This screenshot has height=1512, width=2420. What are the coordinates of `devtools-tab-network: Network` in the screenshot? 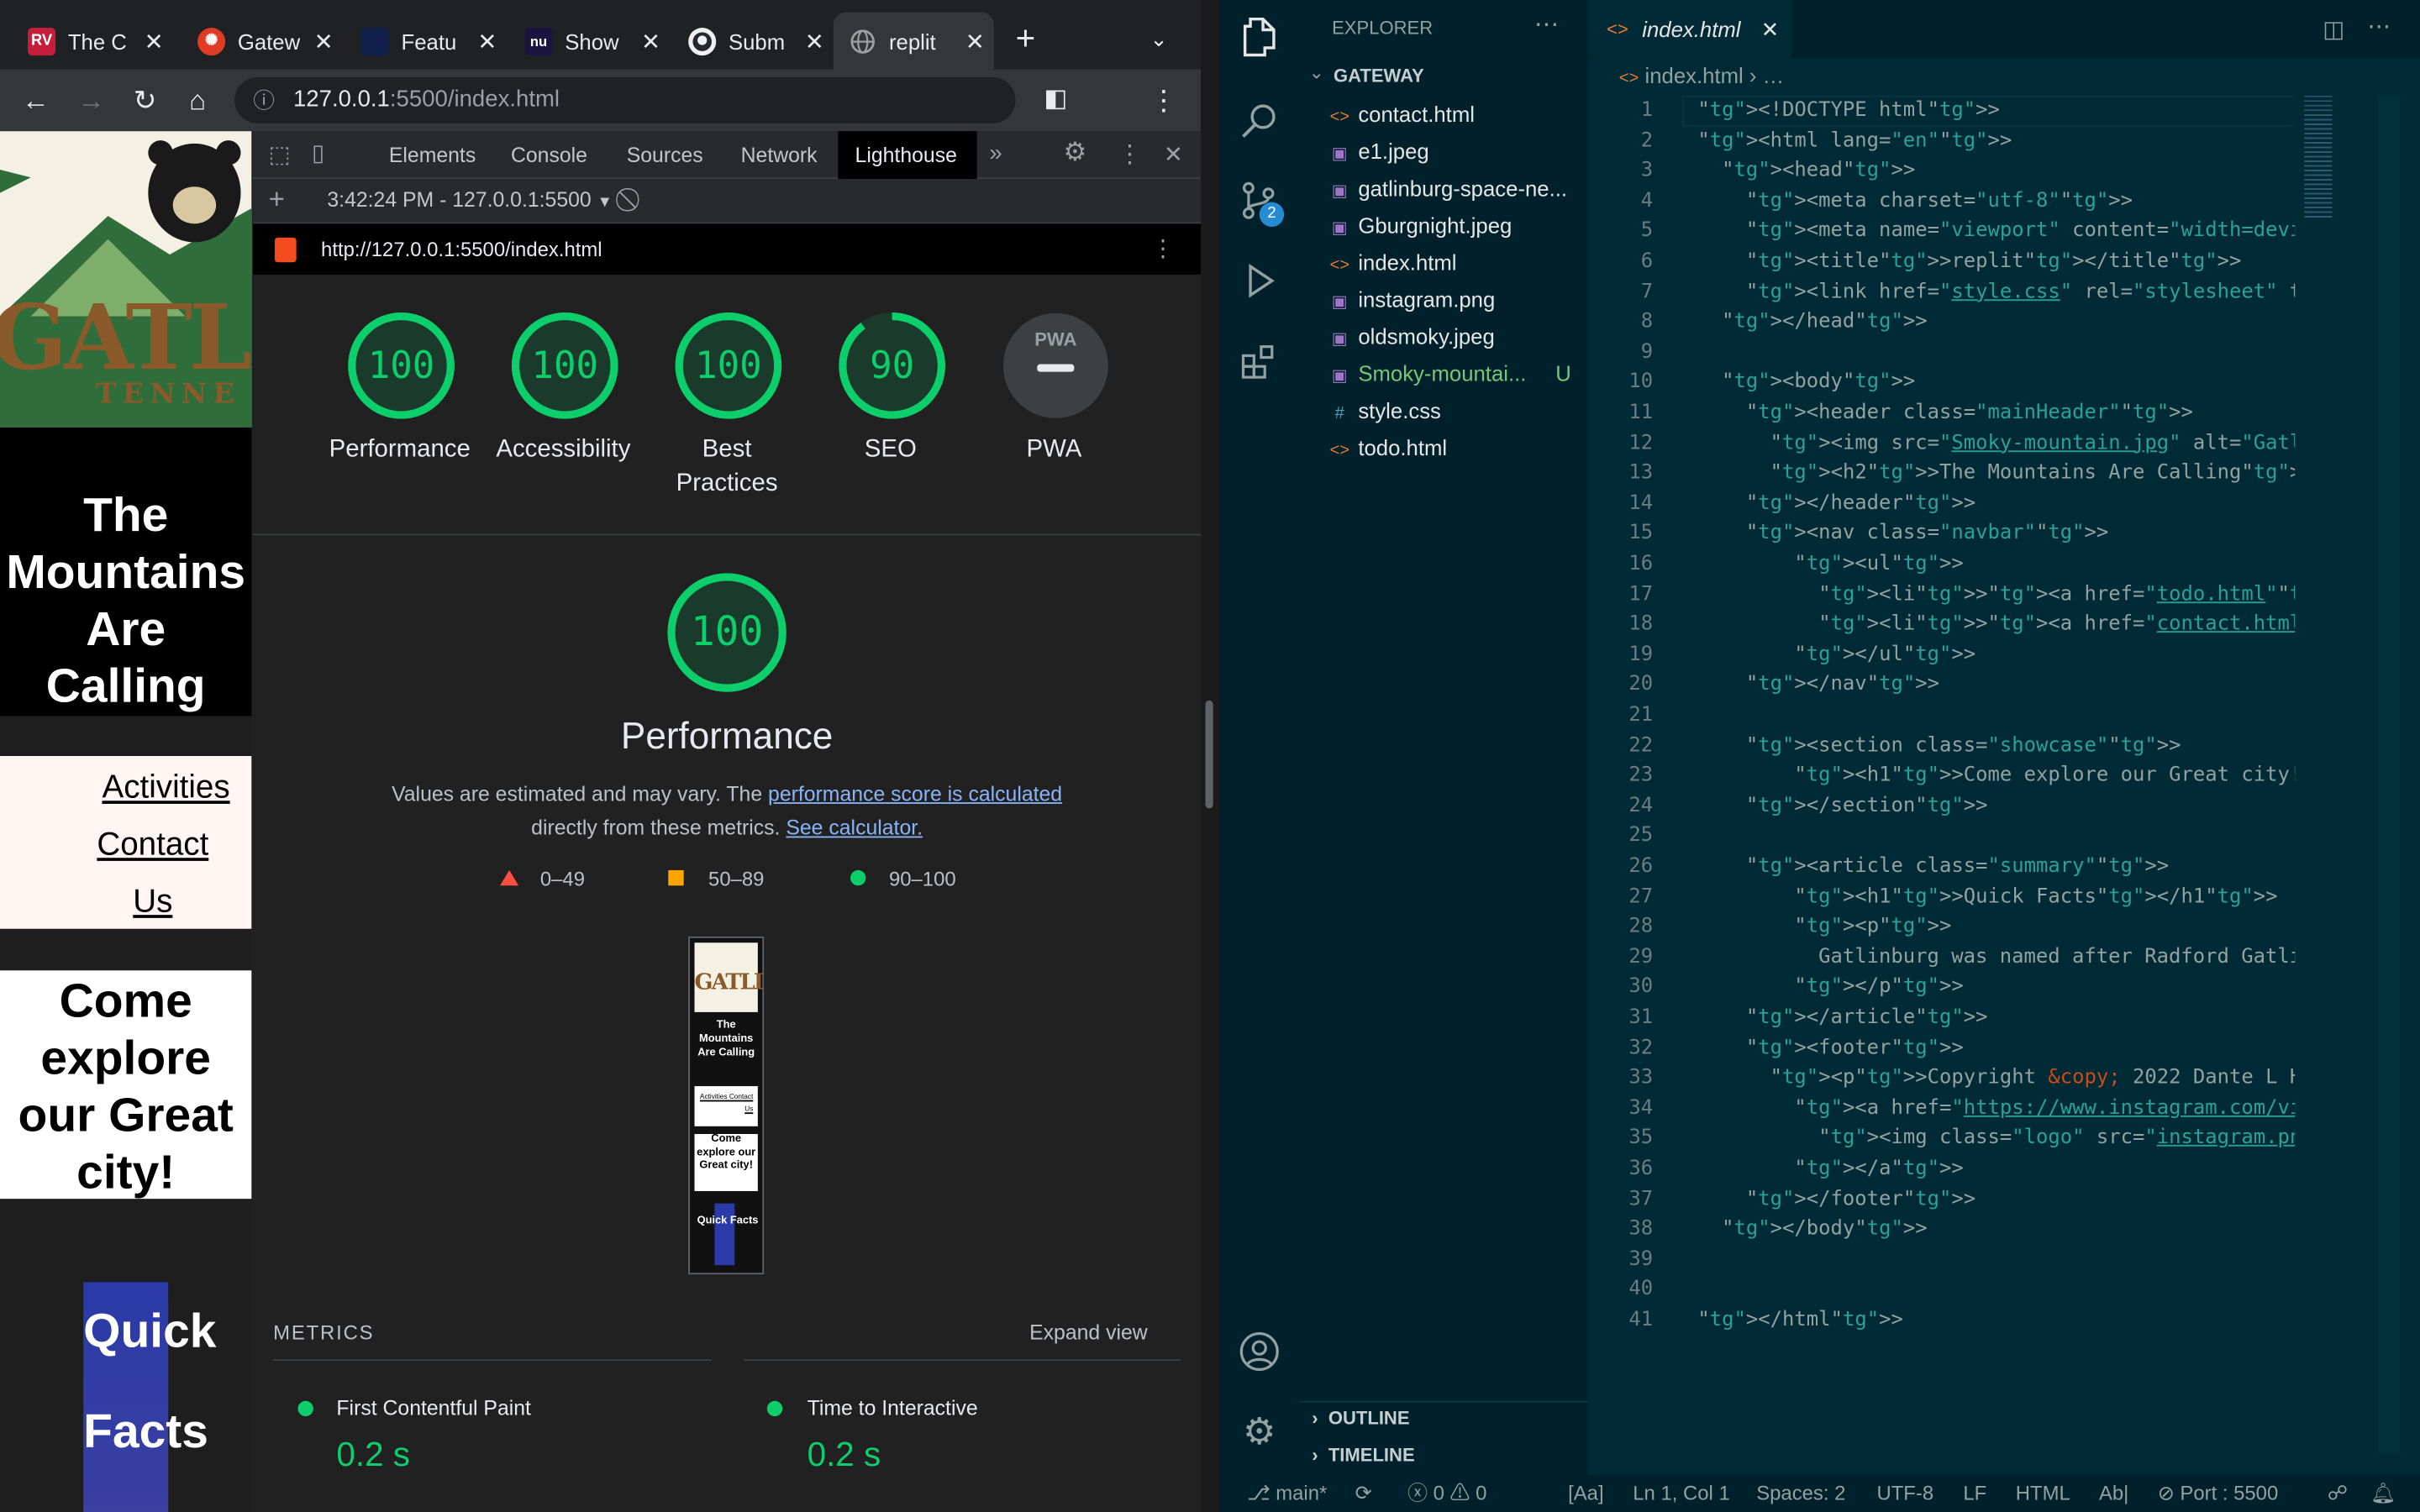 It's located at (779, 155).